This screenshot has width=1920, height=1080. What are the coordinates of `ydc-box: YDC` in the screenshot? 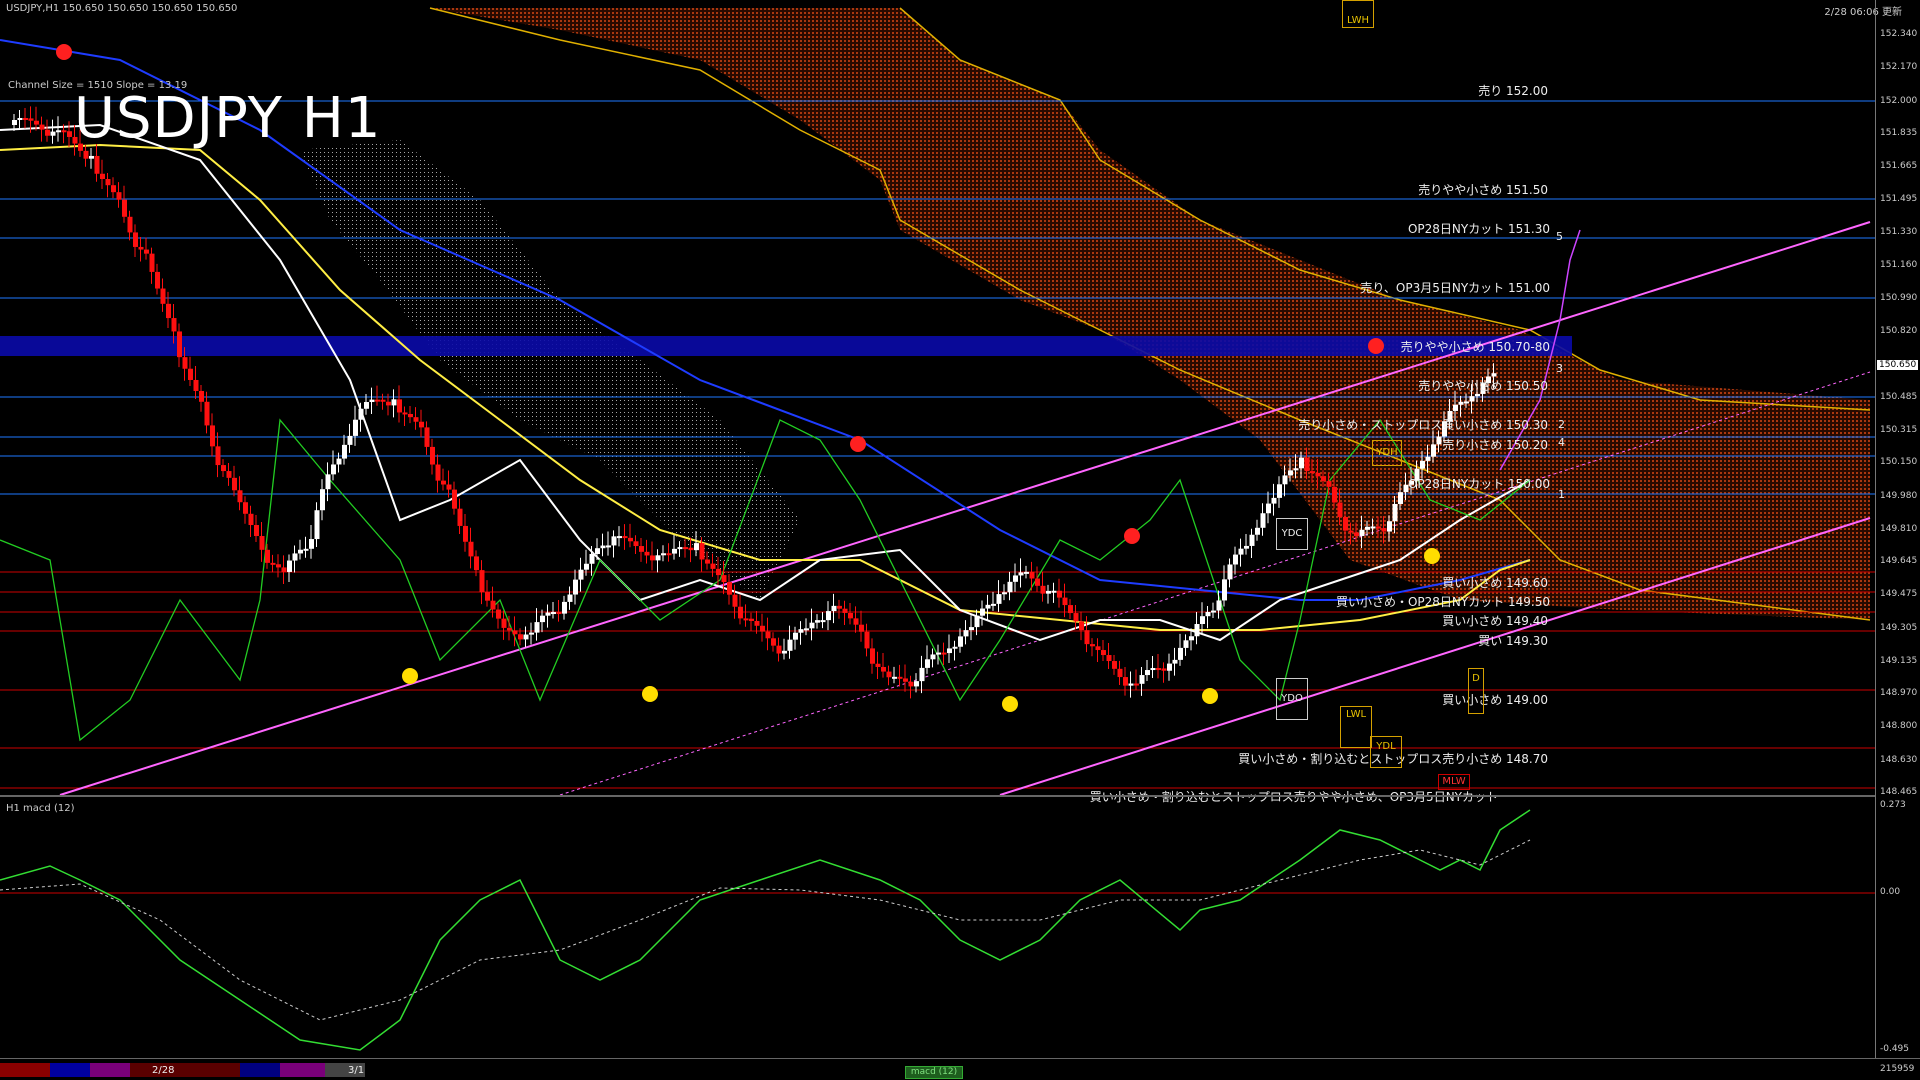 It's located at (1292, 534).